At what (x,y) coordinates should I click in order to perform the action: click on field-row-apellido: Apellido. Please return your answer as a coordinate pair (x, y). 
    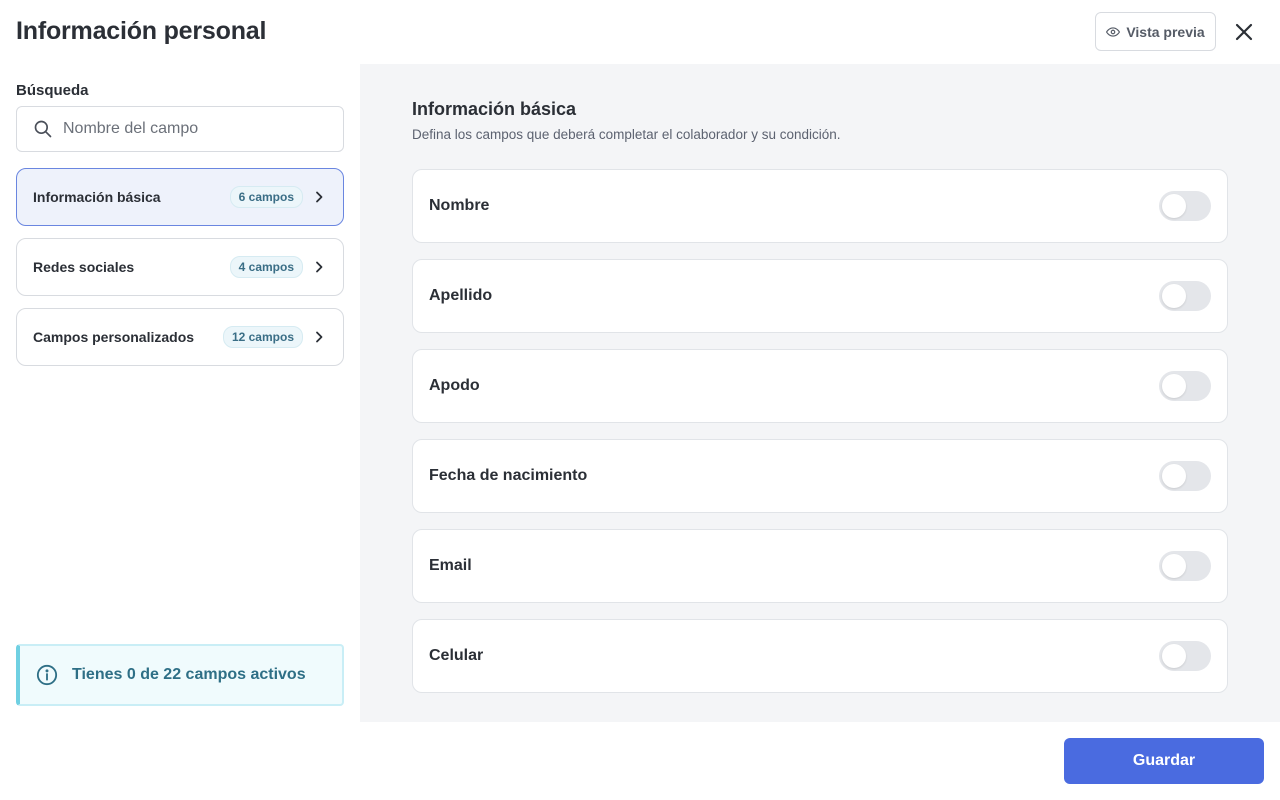
    Looking at the image, I should click on (820, 296).